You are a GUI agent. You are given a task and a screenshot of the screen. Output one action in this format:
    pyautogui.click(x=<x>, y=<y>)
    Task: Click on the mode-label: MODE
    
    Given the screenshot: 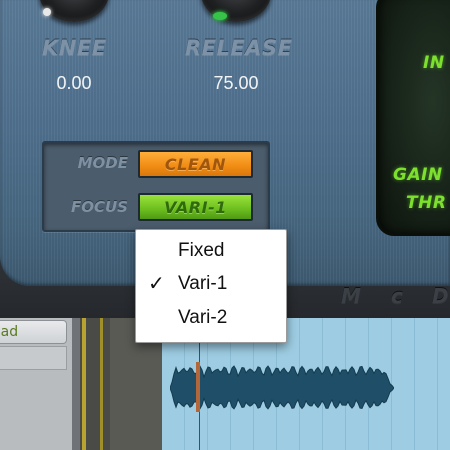 What is the action you would take?
    pyautogui.click(x=102, y=163)
    